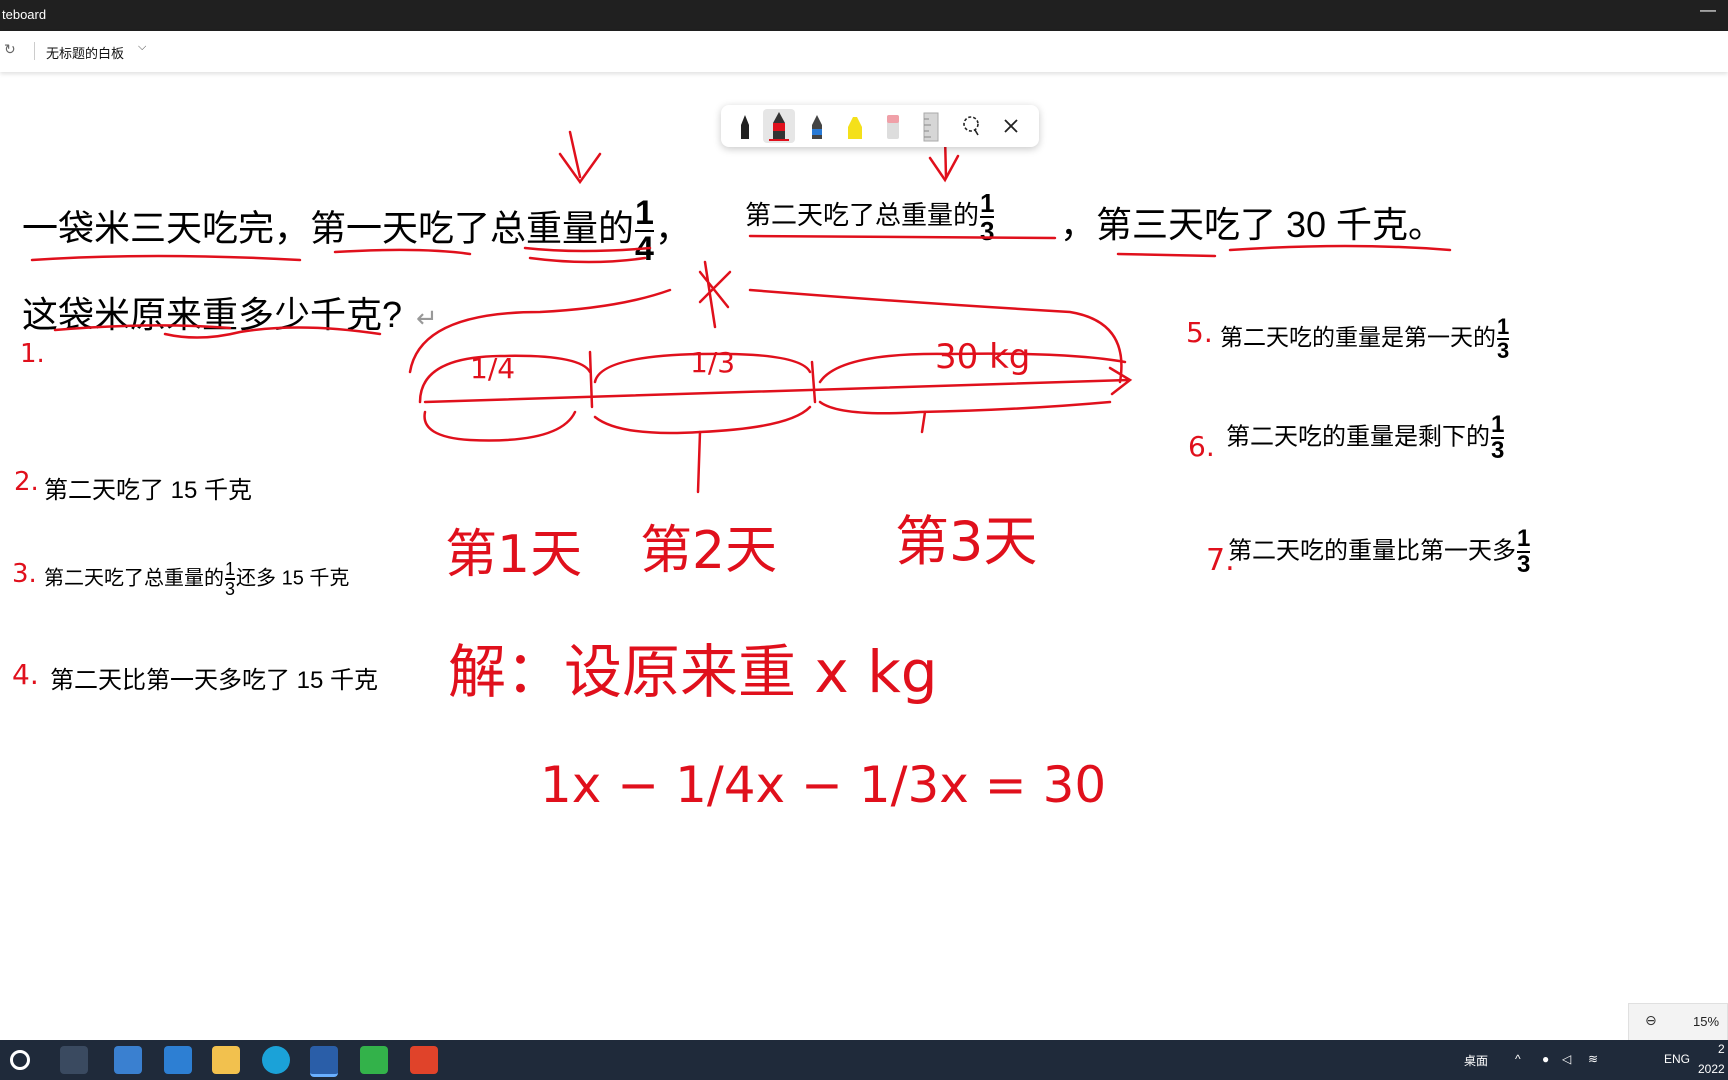  I want to click on ink-number-1: 1., so click(32, 354).